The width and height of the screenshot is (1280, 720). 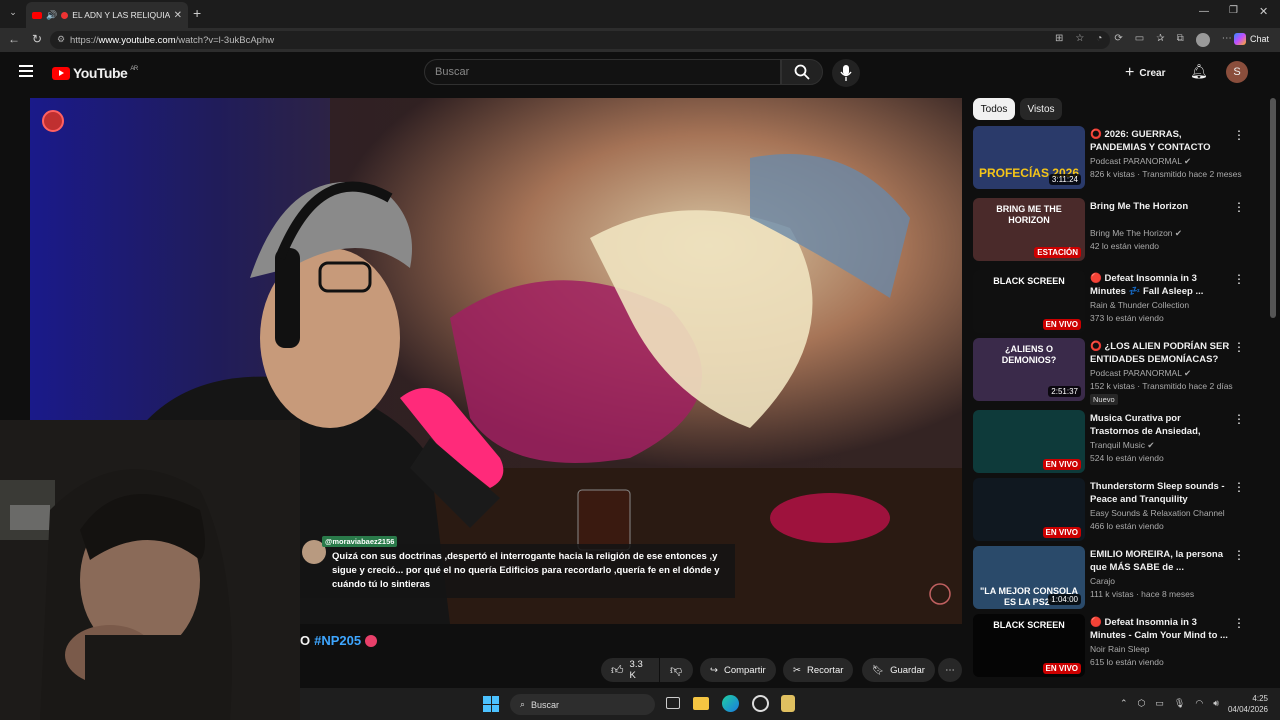 What do you see at coordinates (701, 703) in the screenshot?
I see `file-explorer-icon` at bounding box center [701, 703].